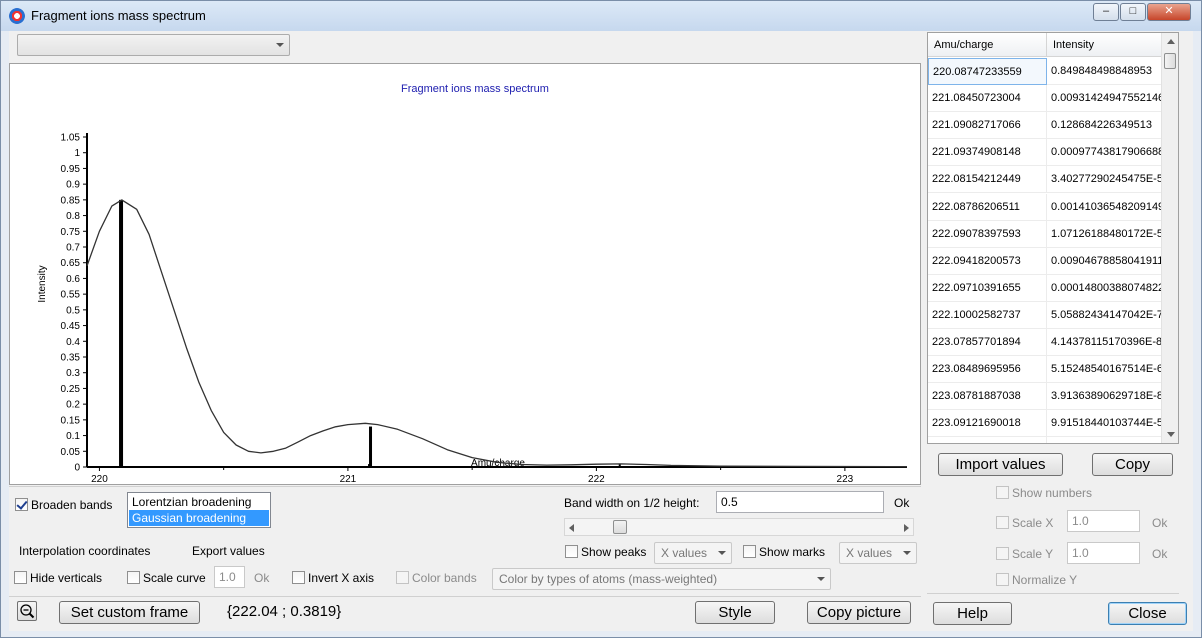 Image resolution: width=1202 pixels, height=638 pixels. I want to click on cell-amu-charge: 222.09418200573, so click(987, 261).